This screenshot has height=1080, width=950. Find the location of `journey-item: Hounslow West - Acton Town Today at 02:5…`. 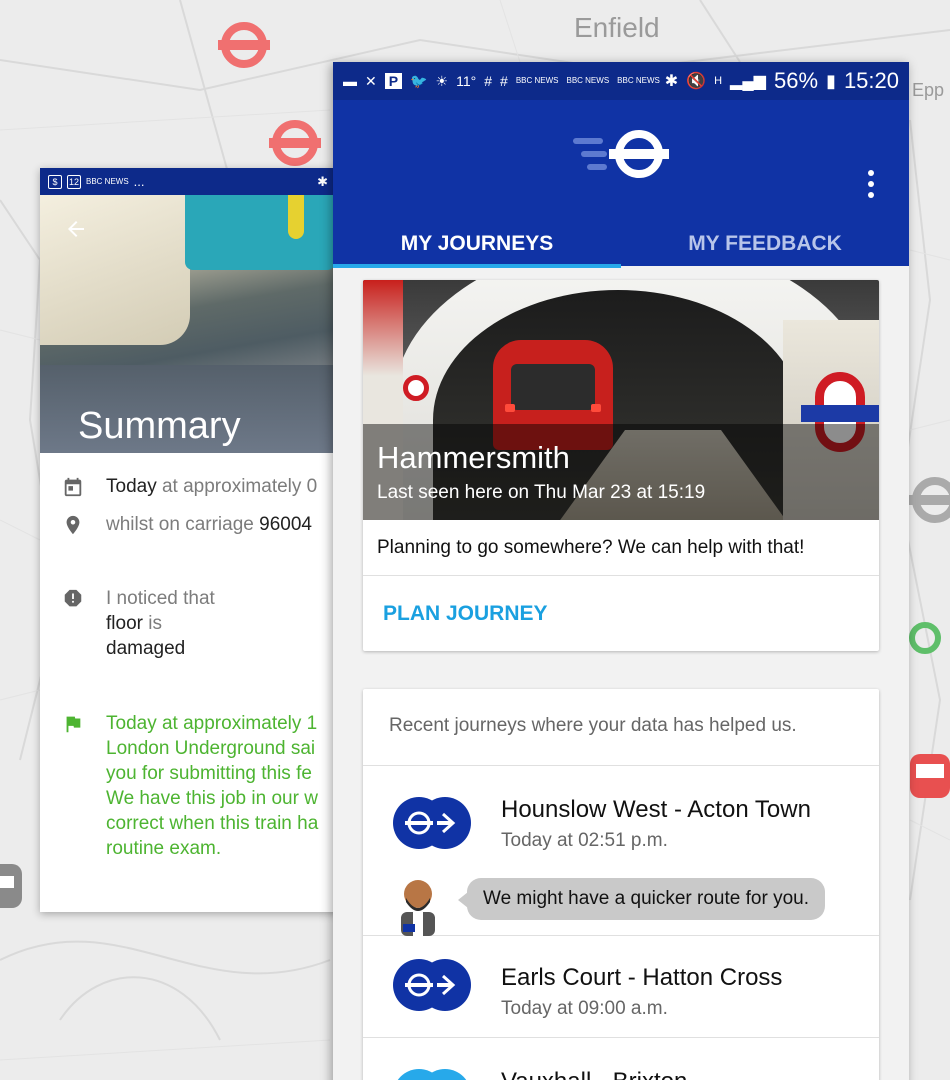

journey-item: Hounslow West - Acton Town Today at 02:5… is located at coordinates (621, 851).